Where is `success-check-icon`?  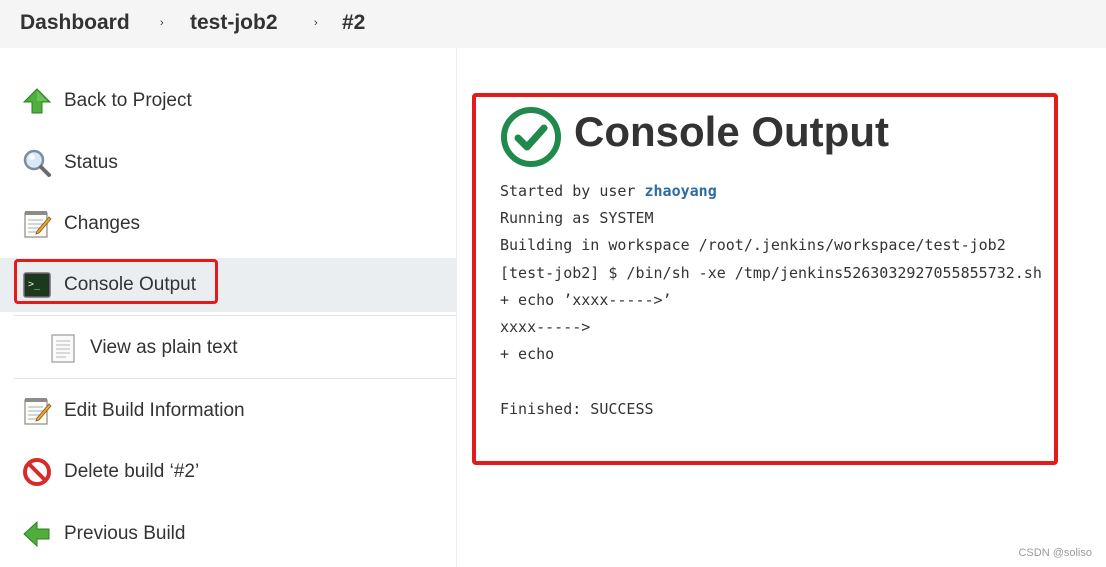 success-check-icon is located at coordinates (531, 137).